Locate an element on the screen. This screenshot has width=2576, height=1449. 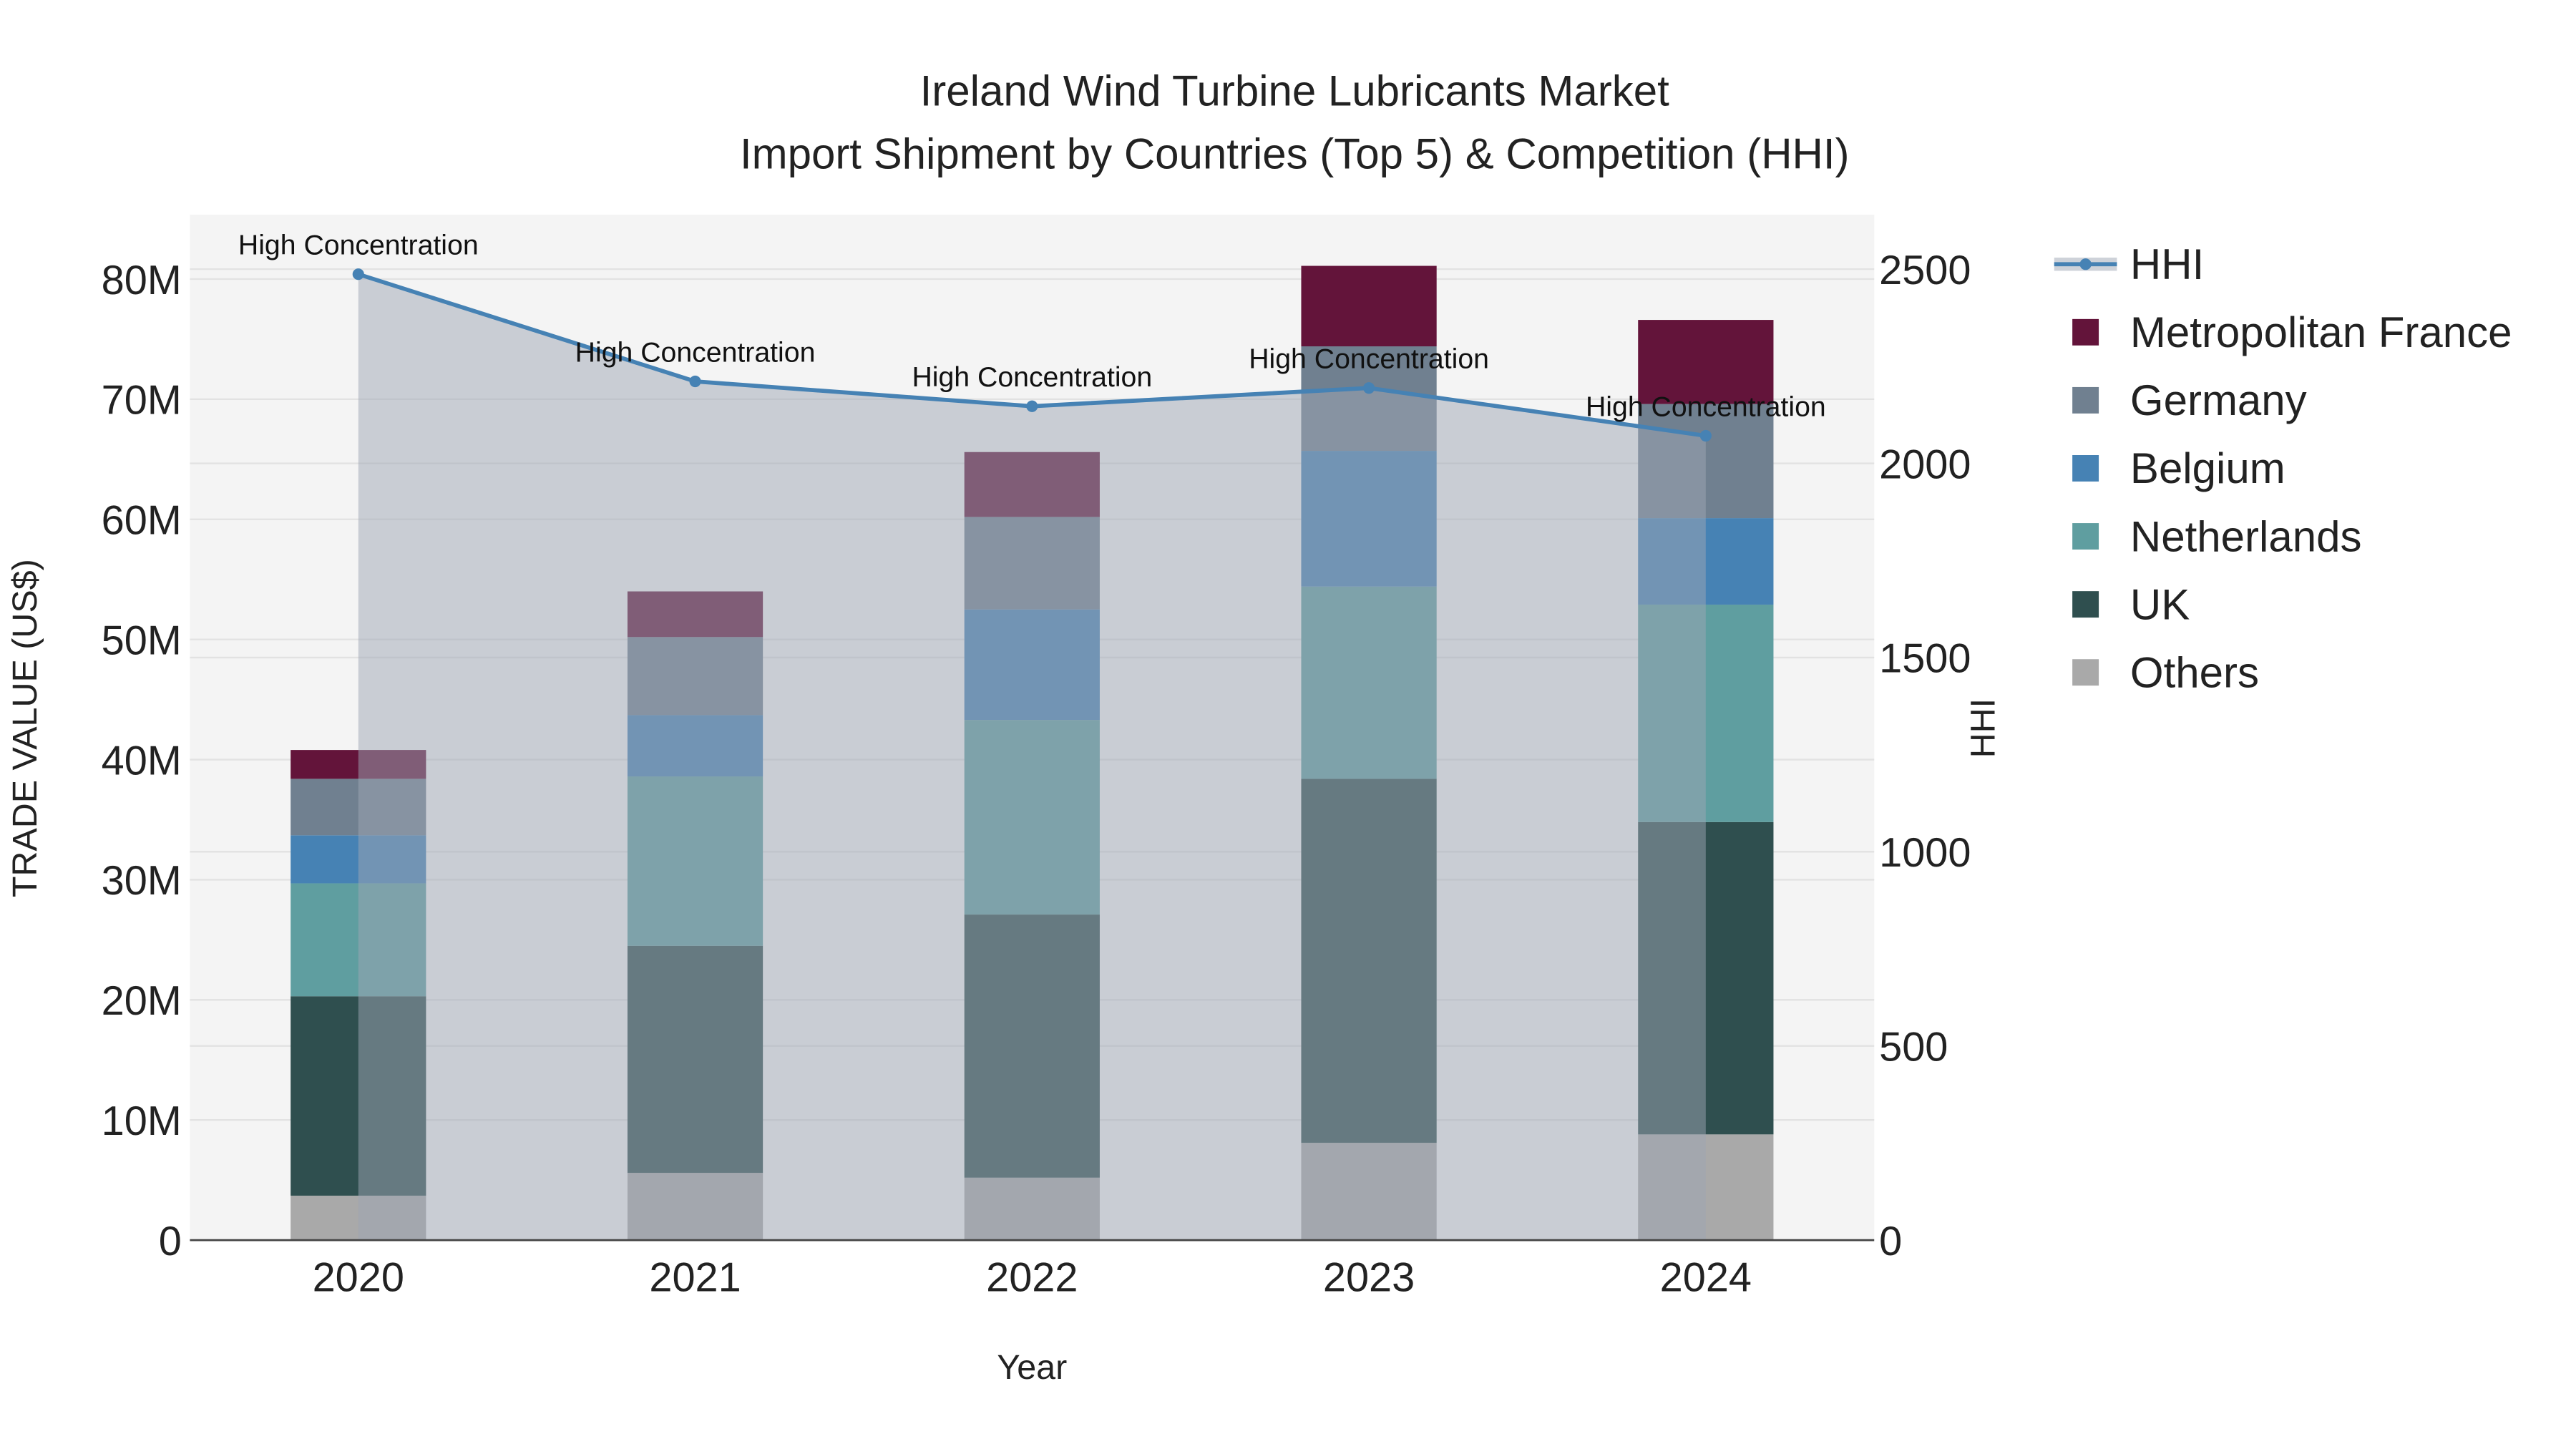
y-tick-label: 0 is located at coordinates (170, 1241).